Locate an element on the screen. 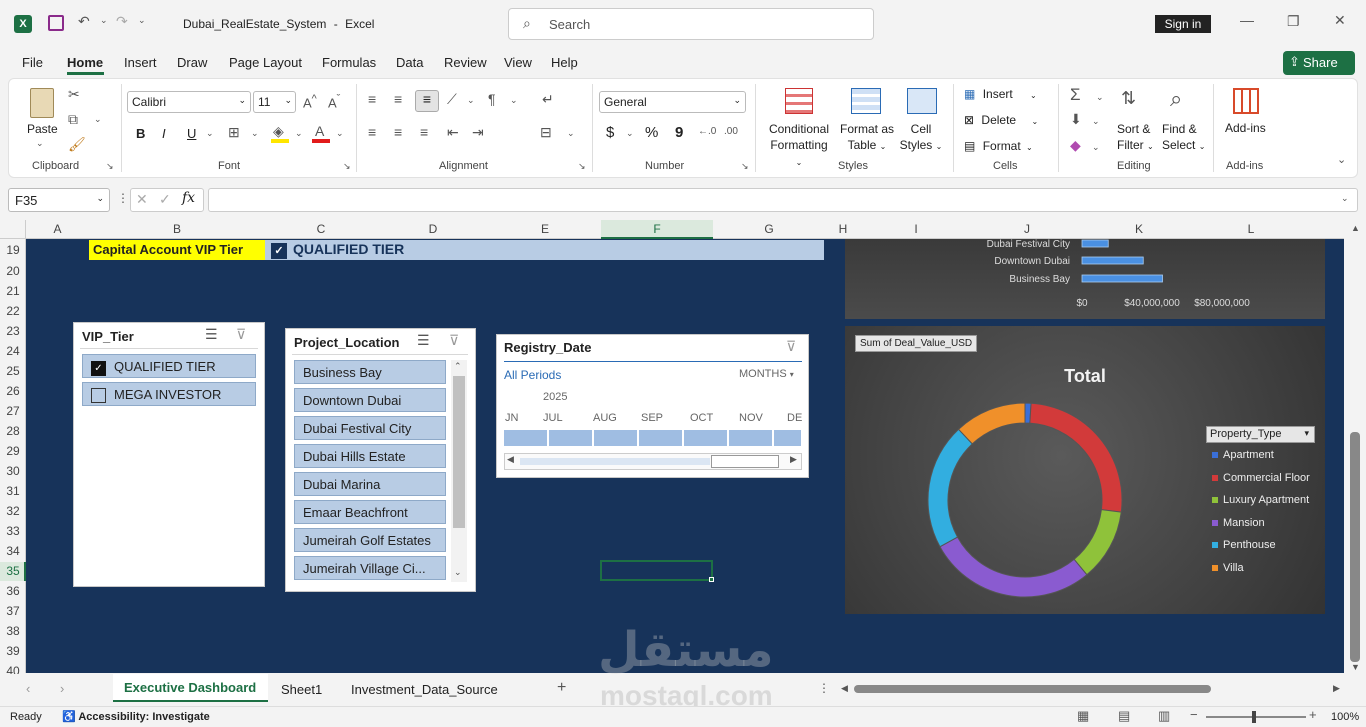  row-header: 33 is located at coordinates (13, 531).